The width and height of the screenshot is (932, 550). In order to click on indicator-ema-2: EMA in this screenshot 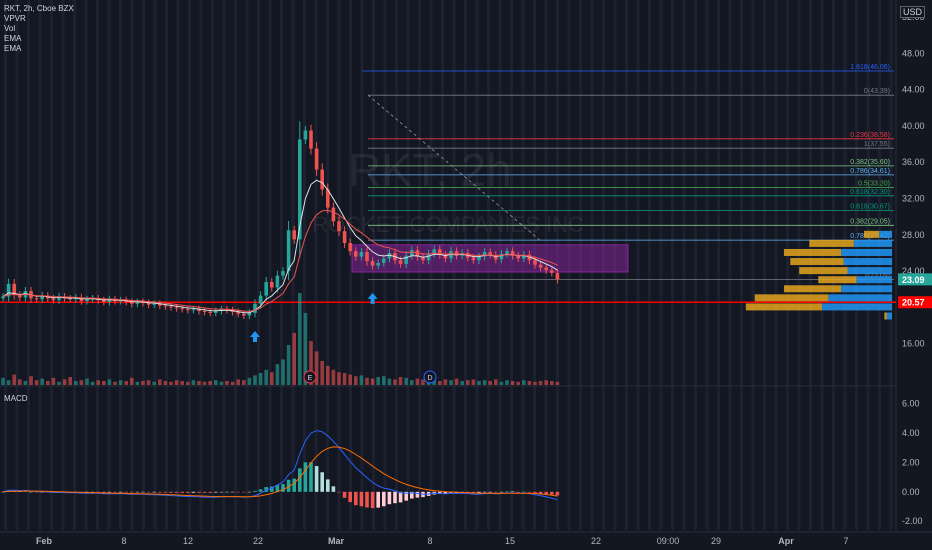, I will do `click(39, 49)`.